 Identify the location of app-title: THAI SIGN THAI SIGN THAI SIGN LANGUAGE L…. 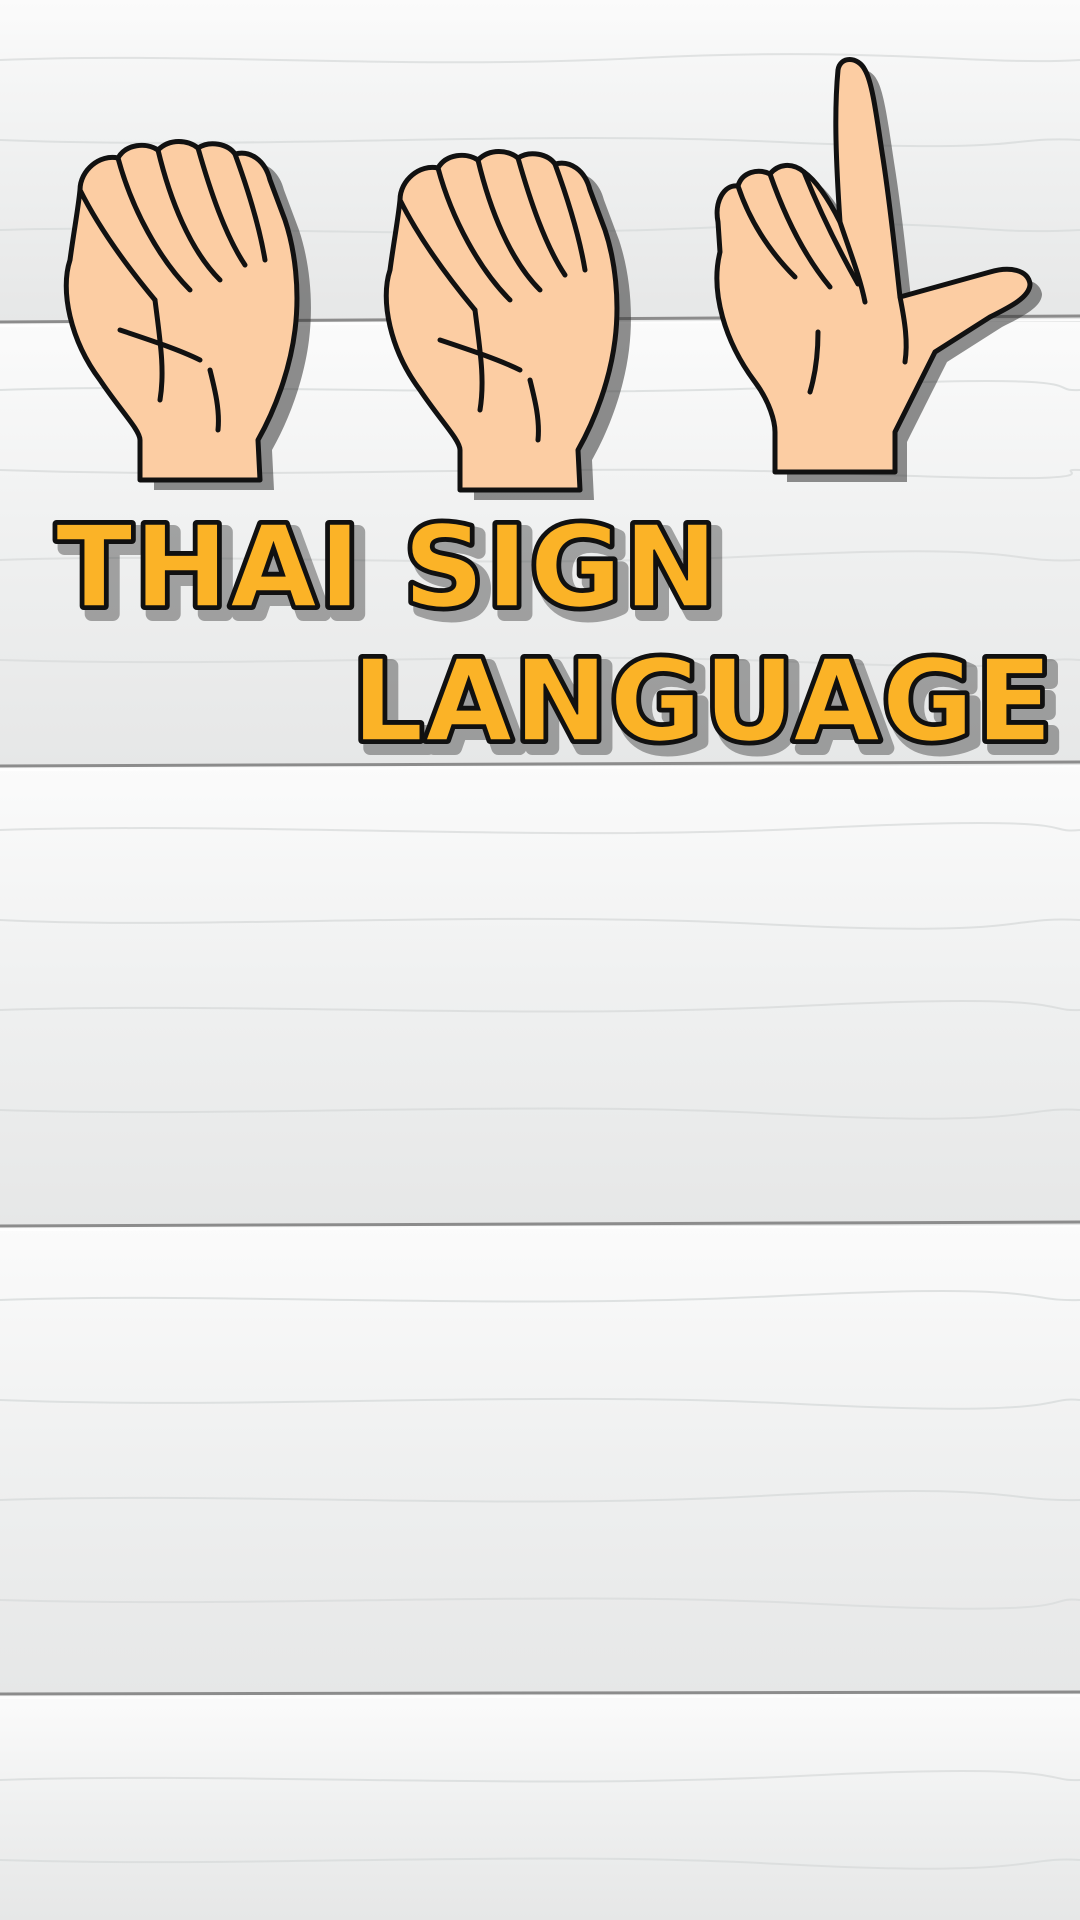
(559, 639).